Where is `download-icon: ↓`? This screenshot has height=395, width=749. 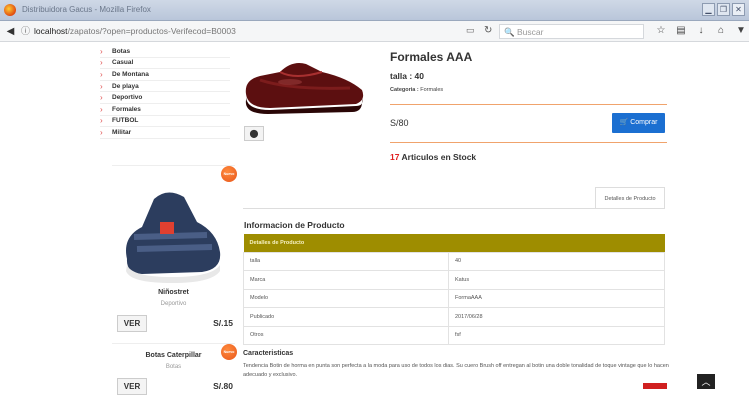
download-icon: ↓ is located at coordinates (701, 31).